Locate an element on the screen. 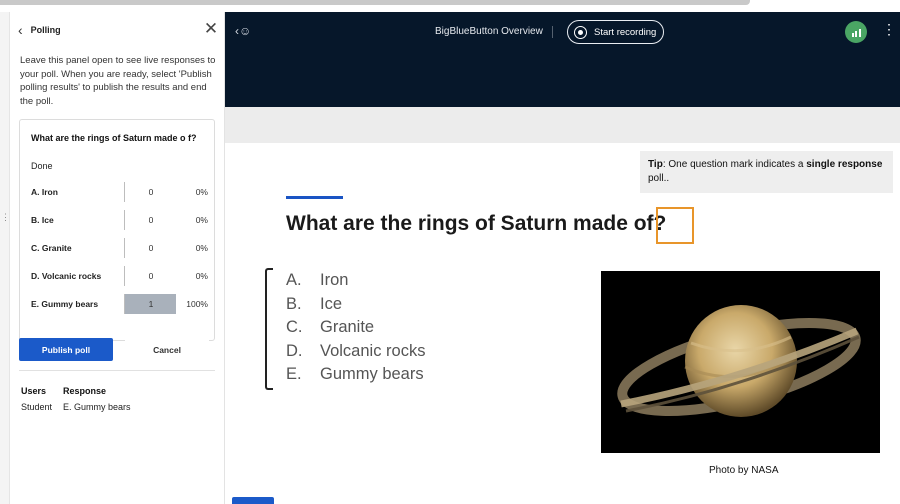 The height and width of the screenshot is (504, 900). slide-option: C. Granite is located at coordinates (355, 328).